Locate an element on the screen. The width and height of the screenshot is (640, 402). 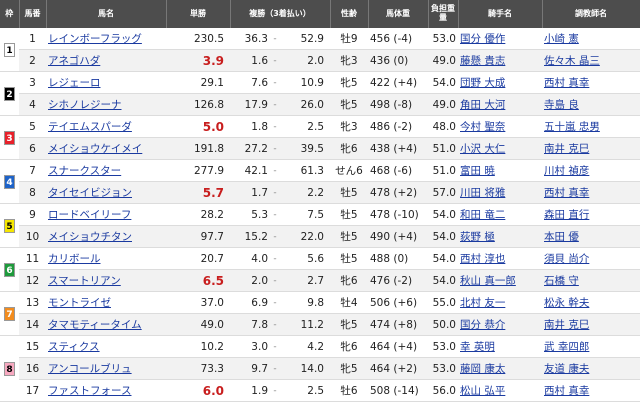
jockey-name-link: 国分 恭介 is located at coordinates (482, 325).